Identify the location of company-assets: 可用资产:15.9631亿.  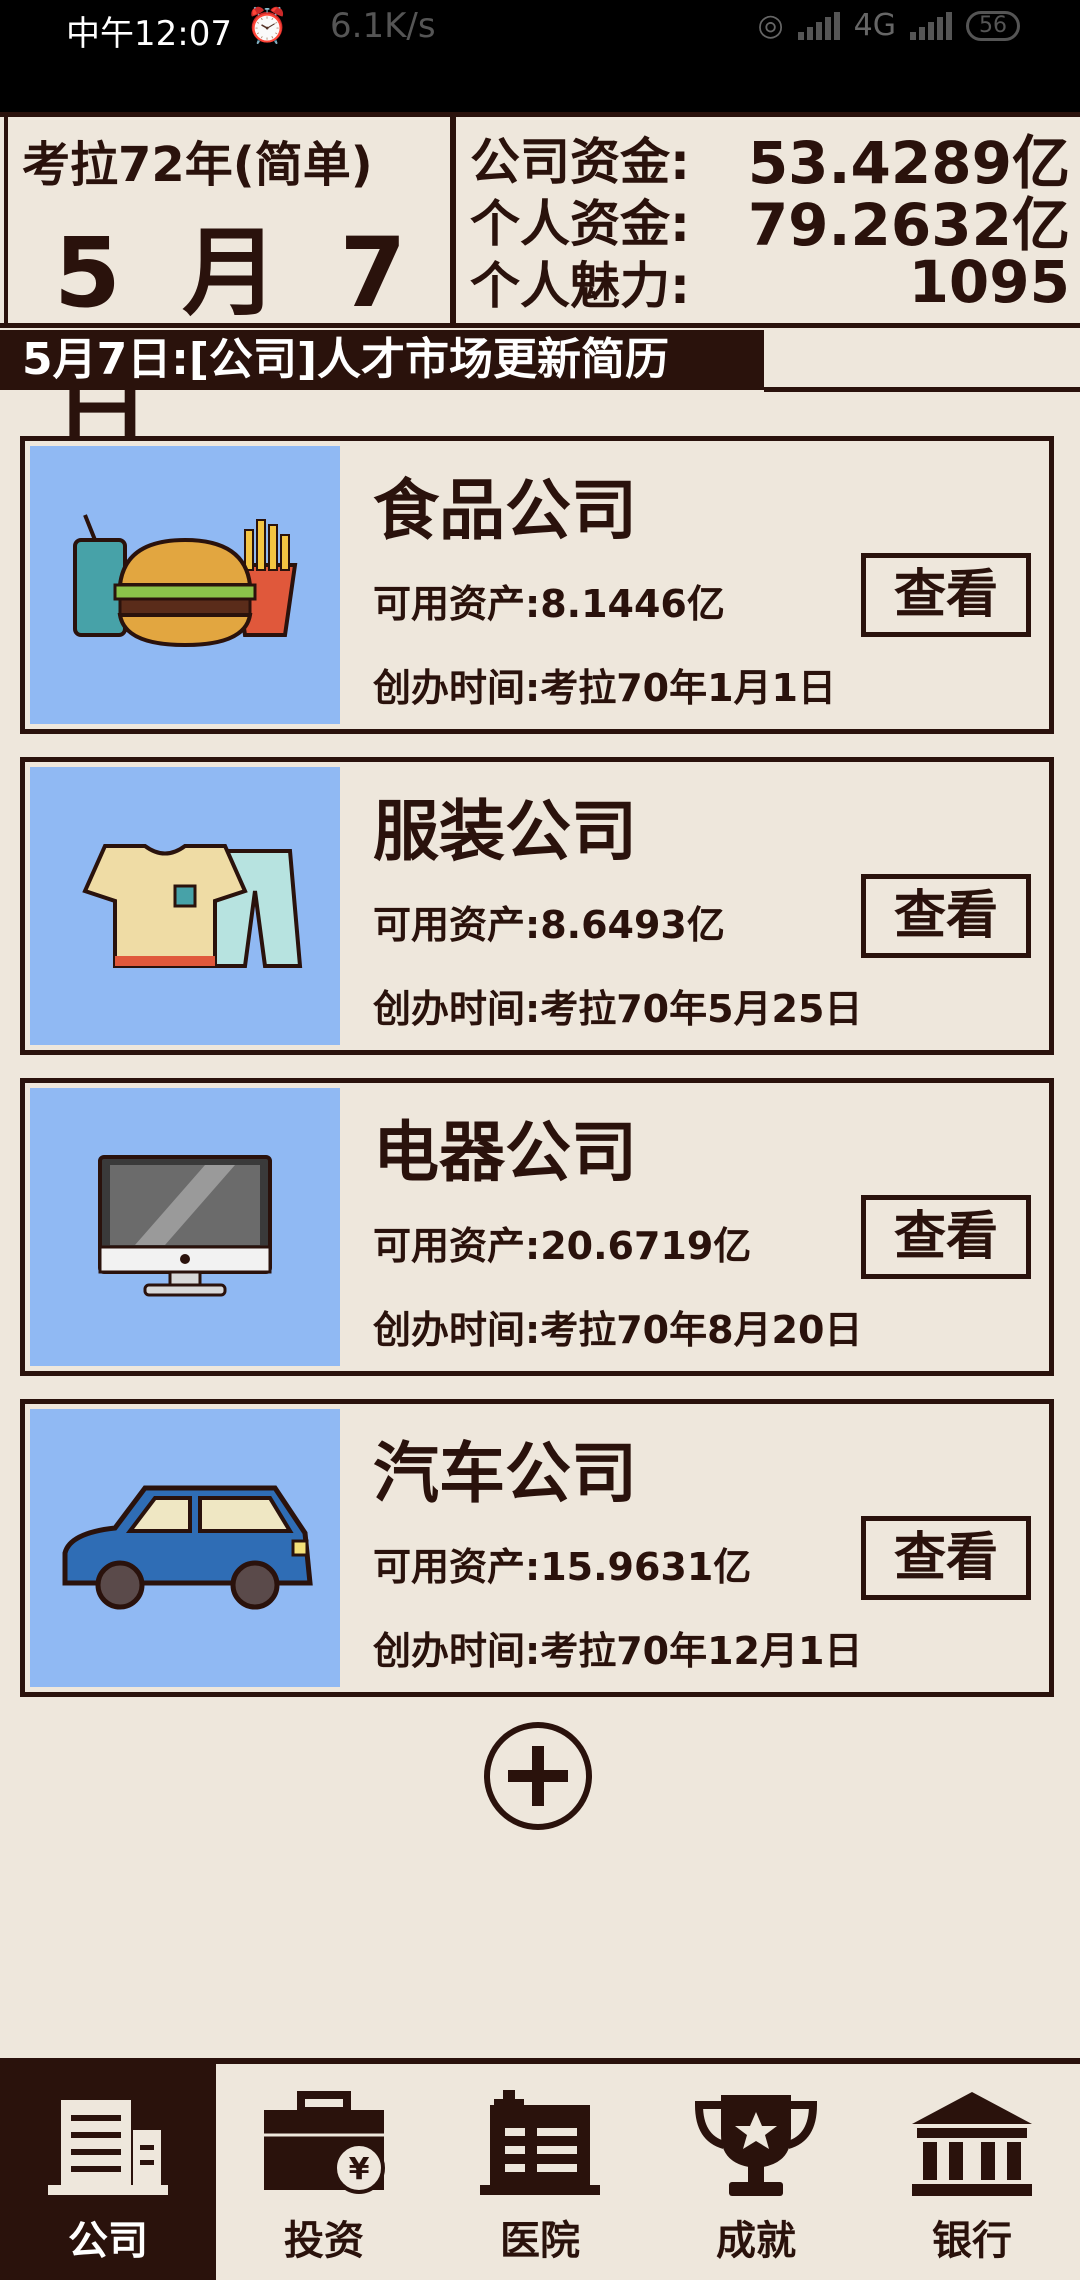
(562, 1567).